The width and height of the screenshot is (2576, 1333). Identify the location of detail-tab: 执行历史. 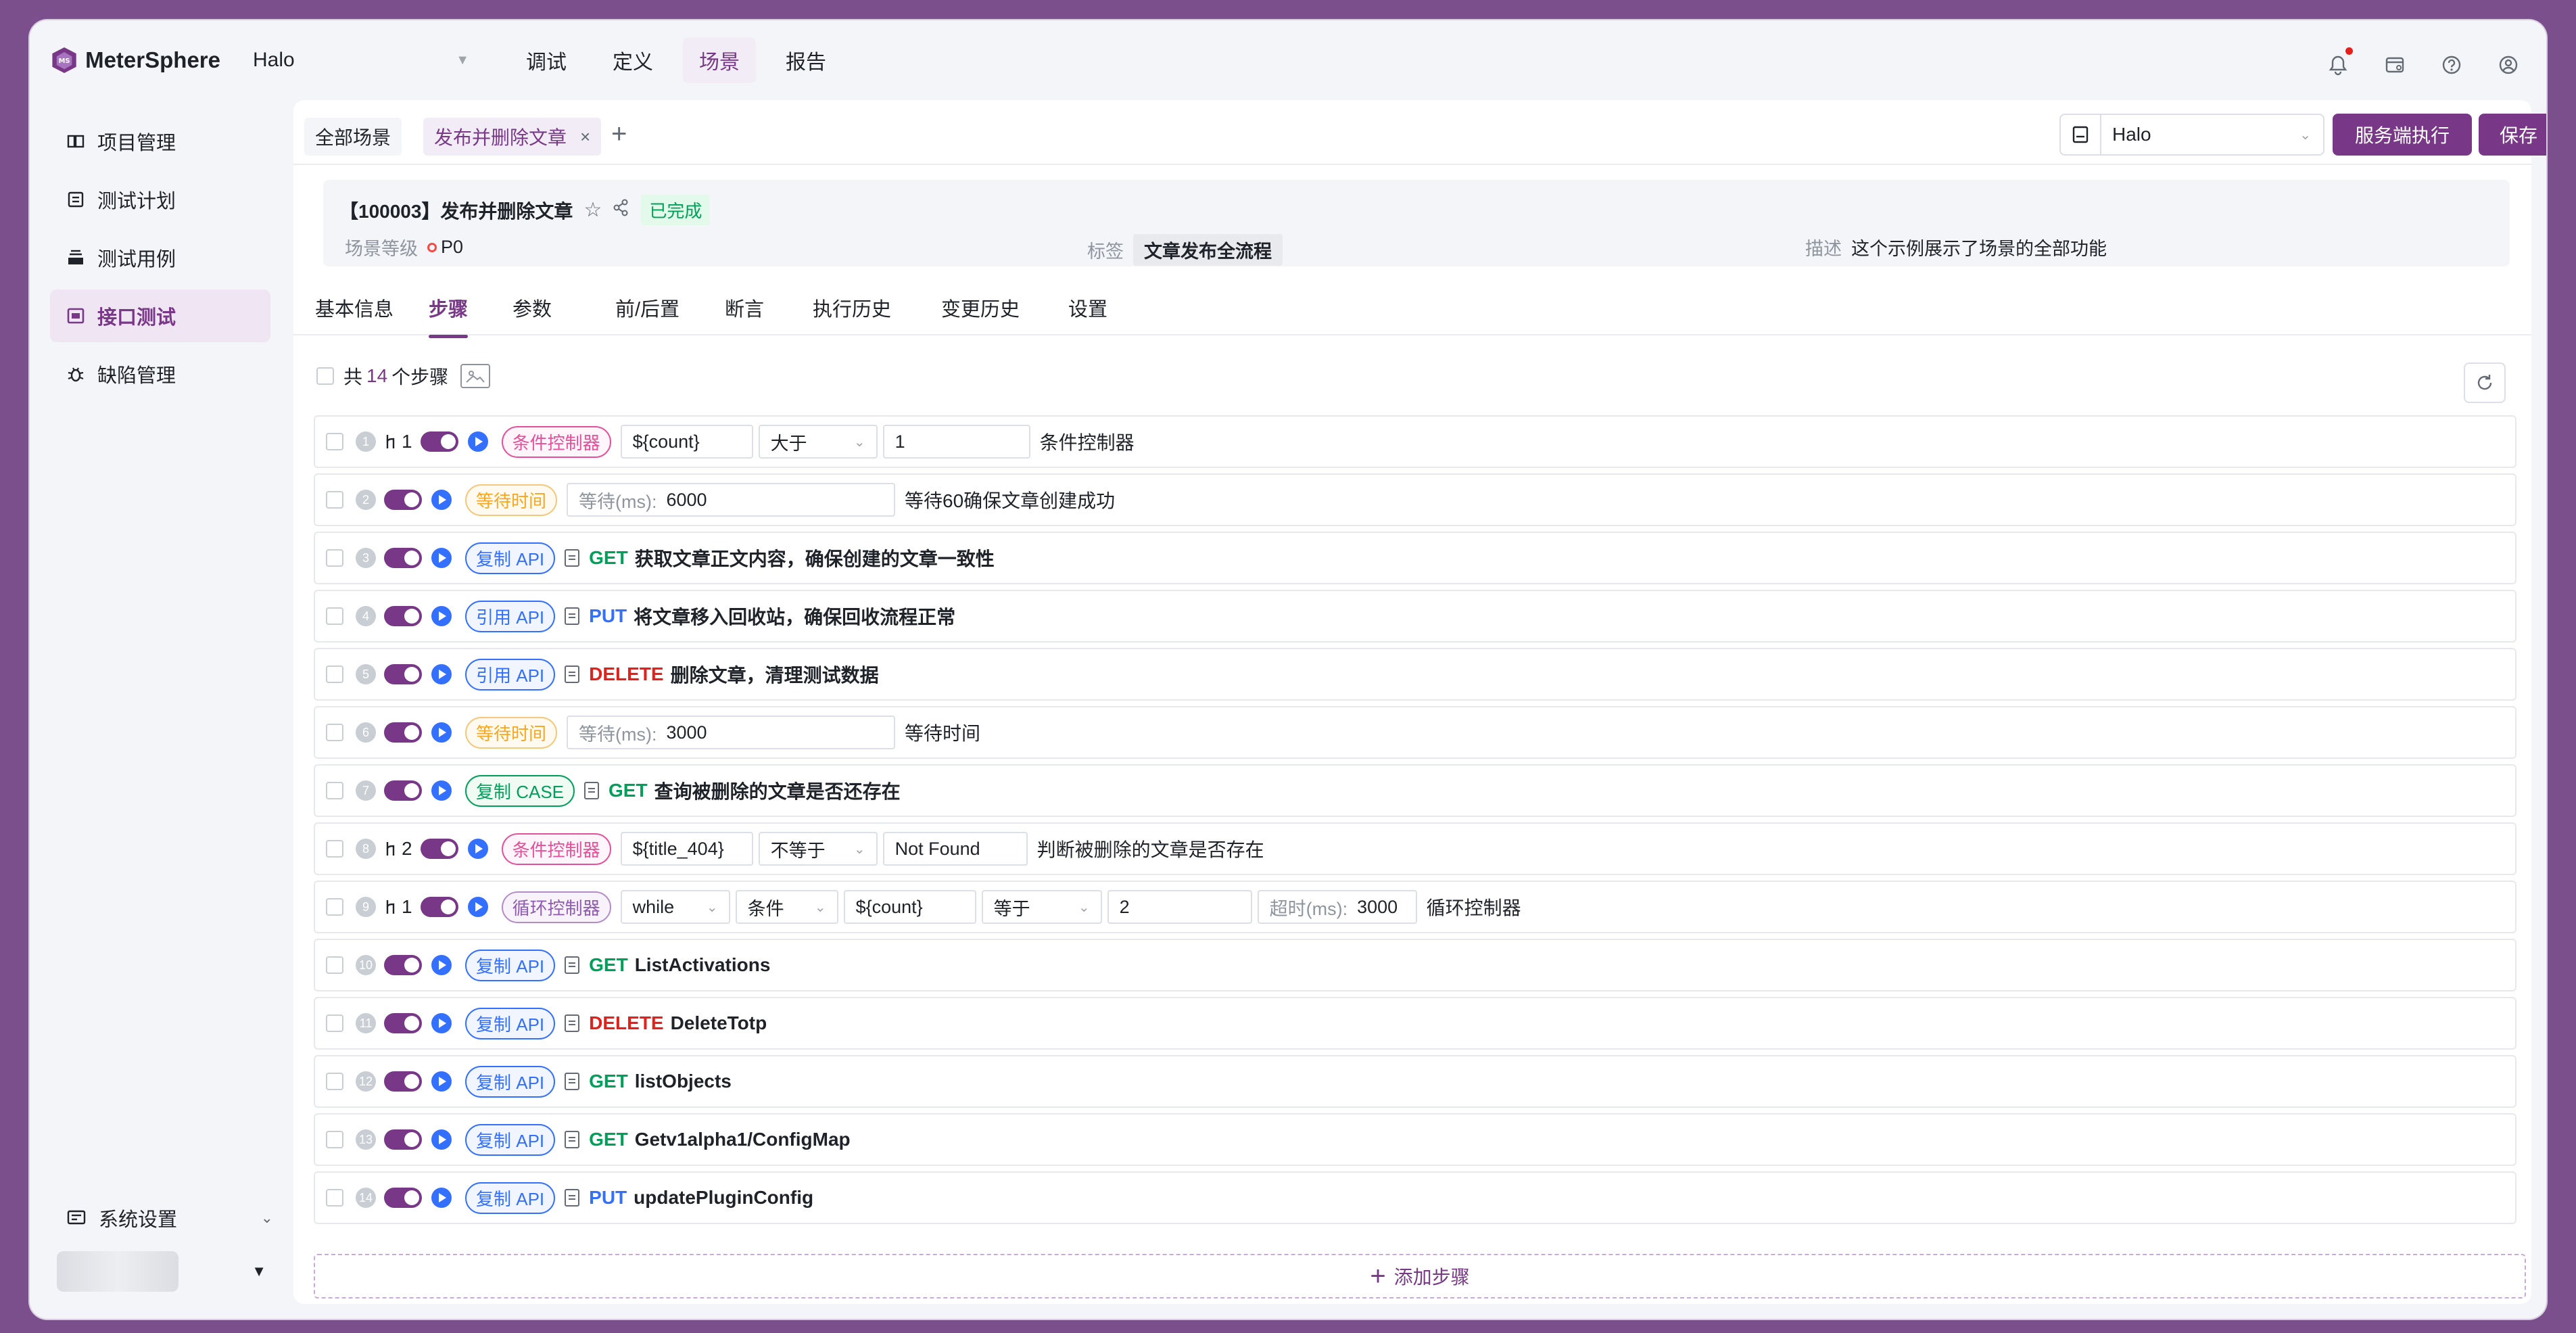
(852, 308).